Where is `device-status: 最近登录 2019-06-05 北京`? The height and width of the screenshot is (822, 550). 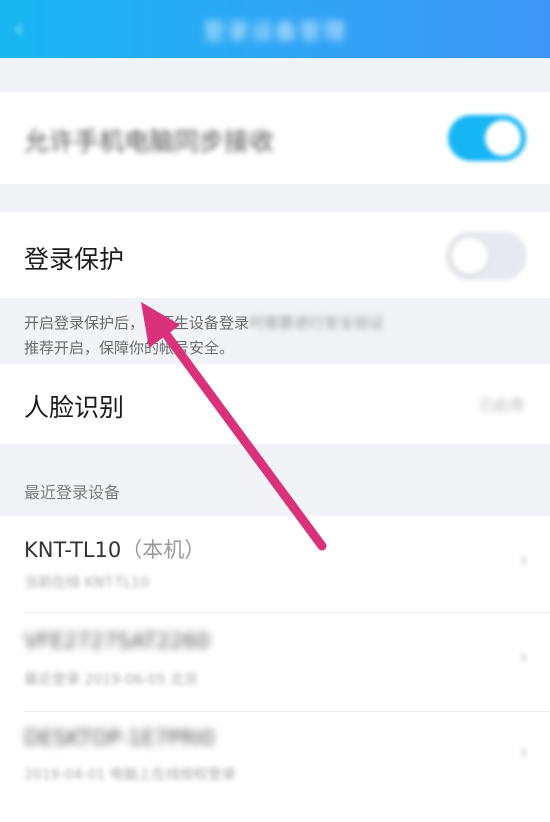
device-status: 最近登录 2019-06-05 北京 is located at coordinates (111, 680).